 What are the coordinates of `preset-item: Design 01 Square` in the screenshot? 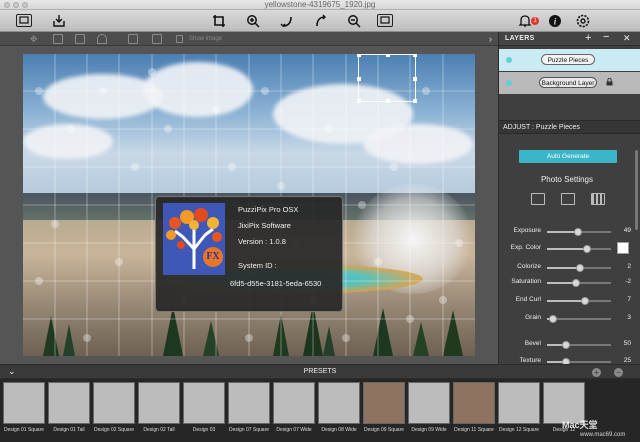 It's located at (24, 411).